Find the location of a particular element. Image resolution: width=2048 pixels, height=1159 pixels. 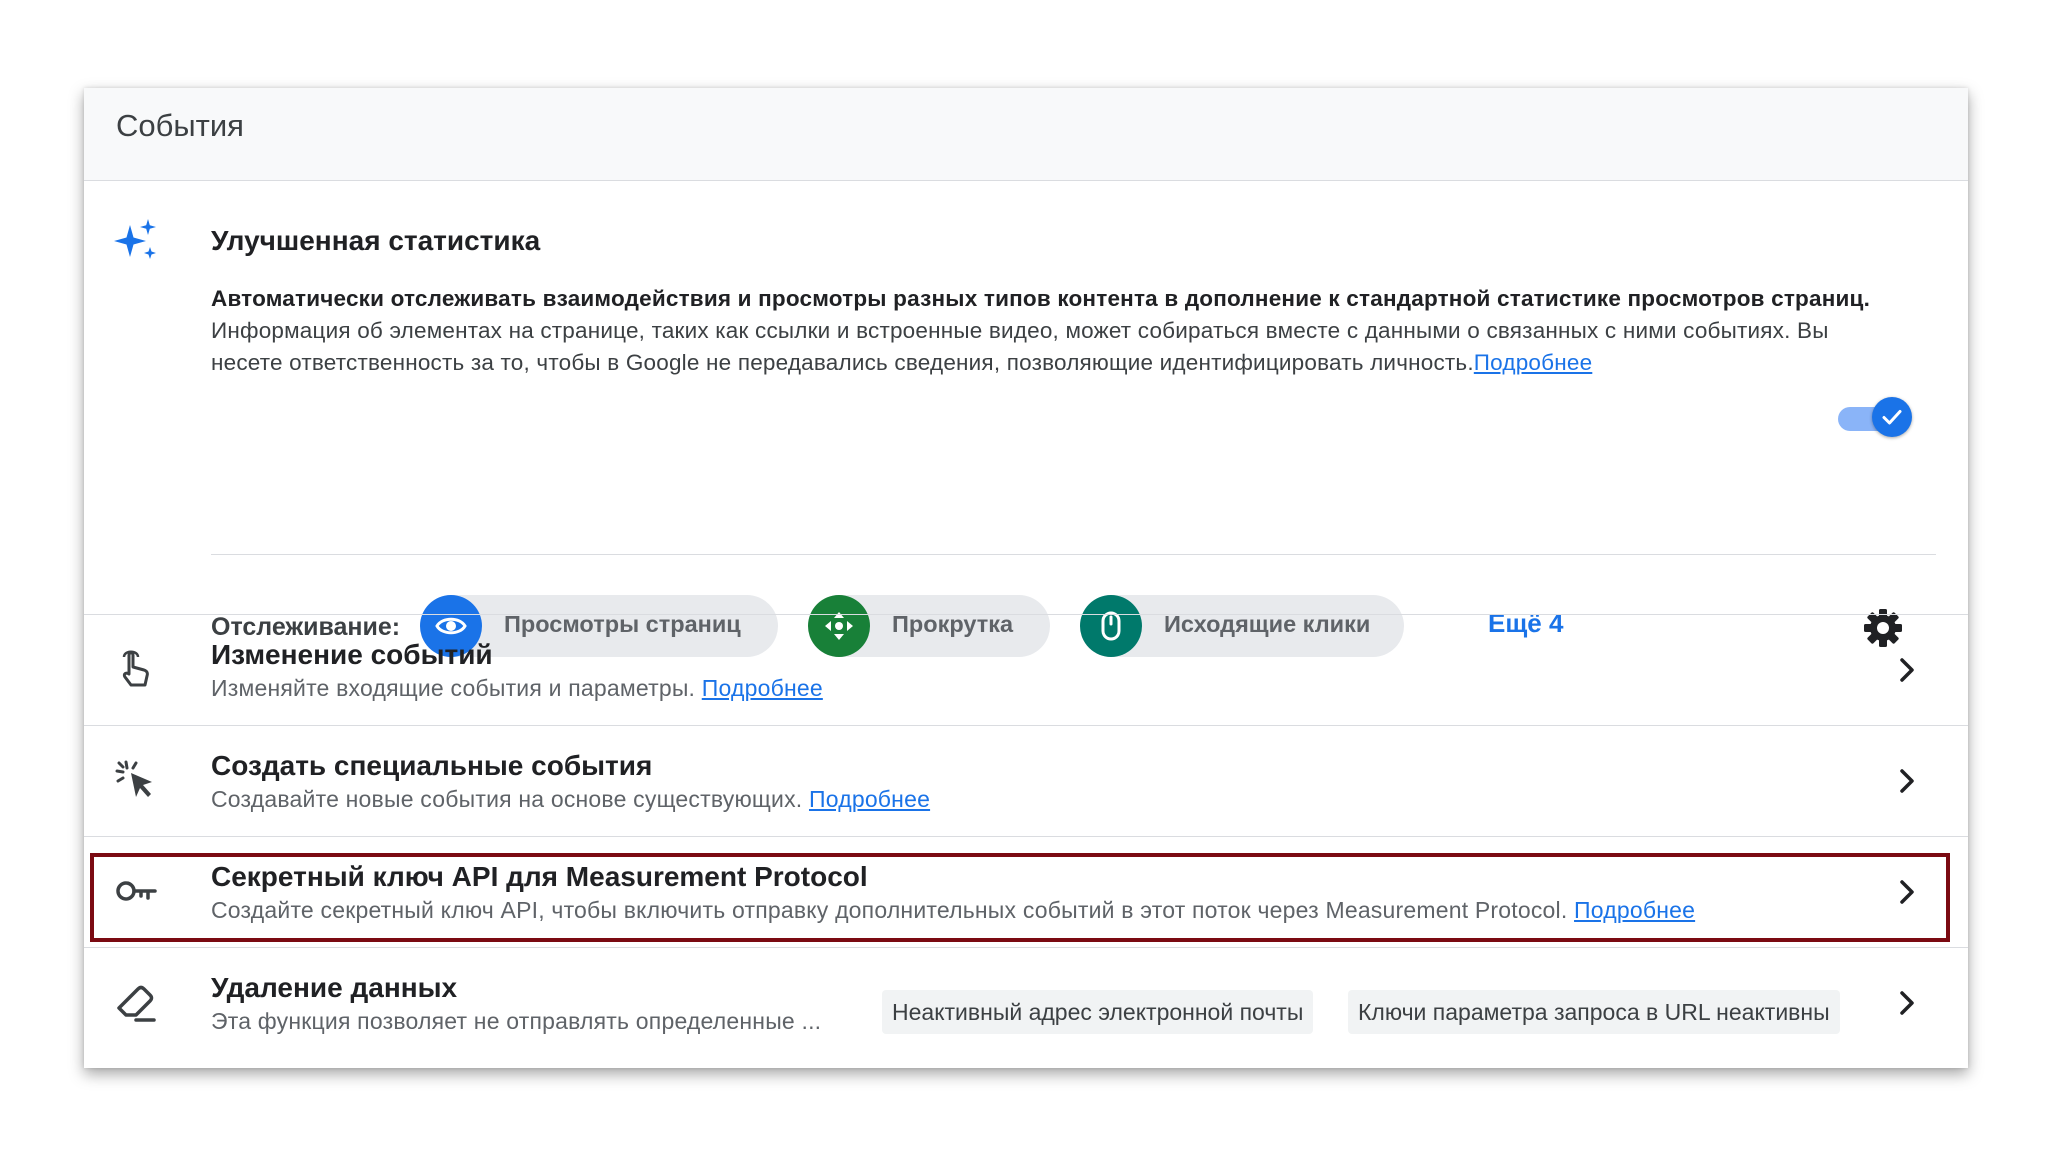

touch-hand-icon is located at coordinates (135, 668).